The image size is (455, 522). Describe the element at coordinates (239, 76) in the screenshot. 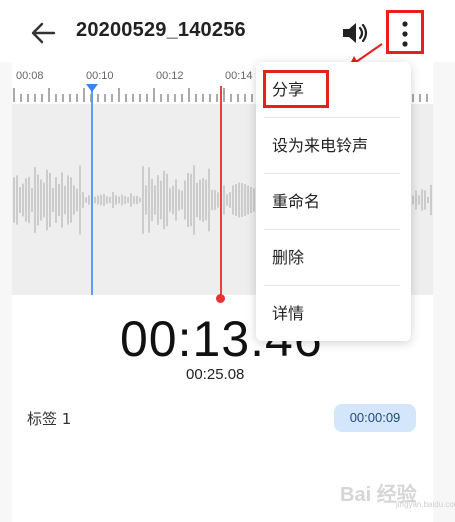

I see `ruler-tick-label: 00:14` at that location.